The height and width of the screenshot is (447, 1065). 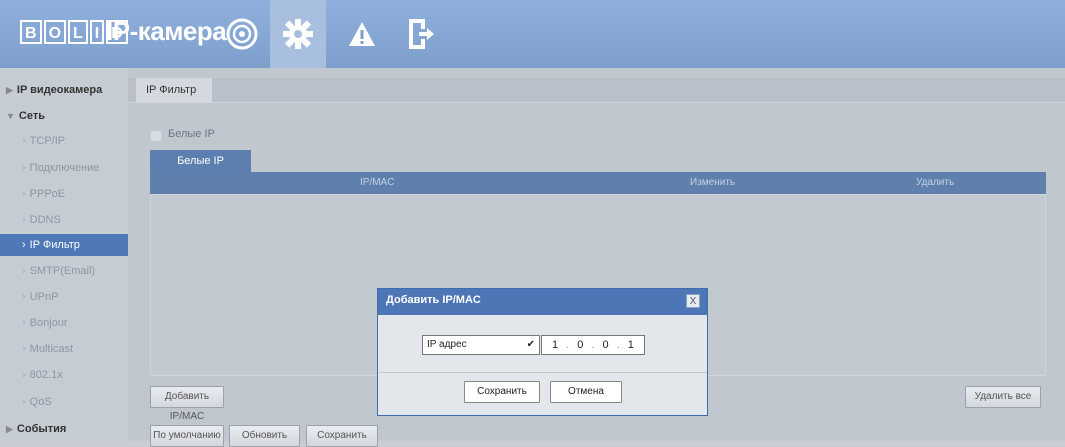 I want to click on sidebar-item-label: Bonjour, so click(x=48, y=323).